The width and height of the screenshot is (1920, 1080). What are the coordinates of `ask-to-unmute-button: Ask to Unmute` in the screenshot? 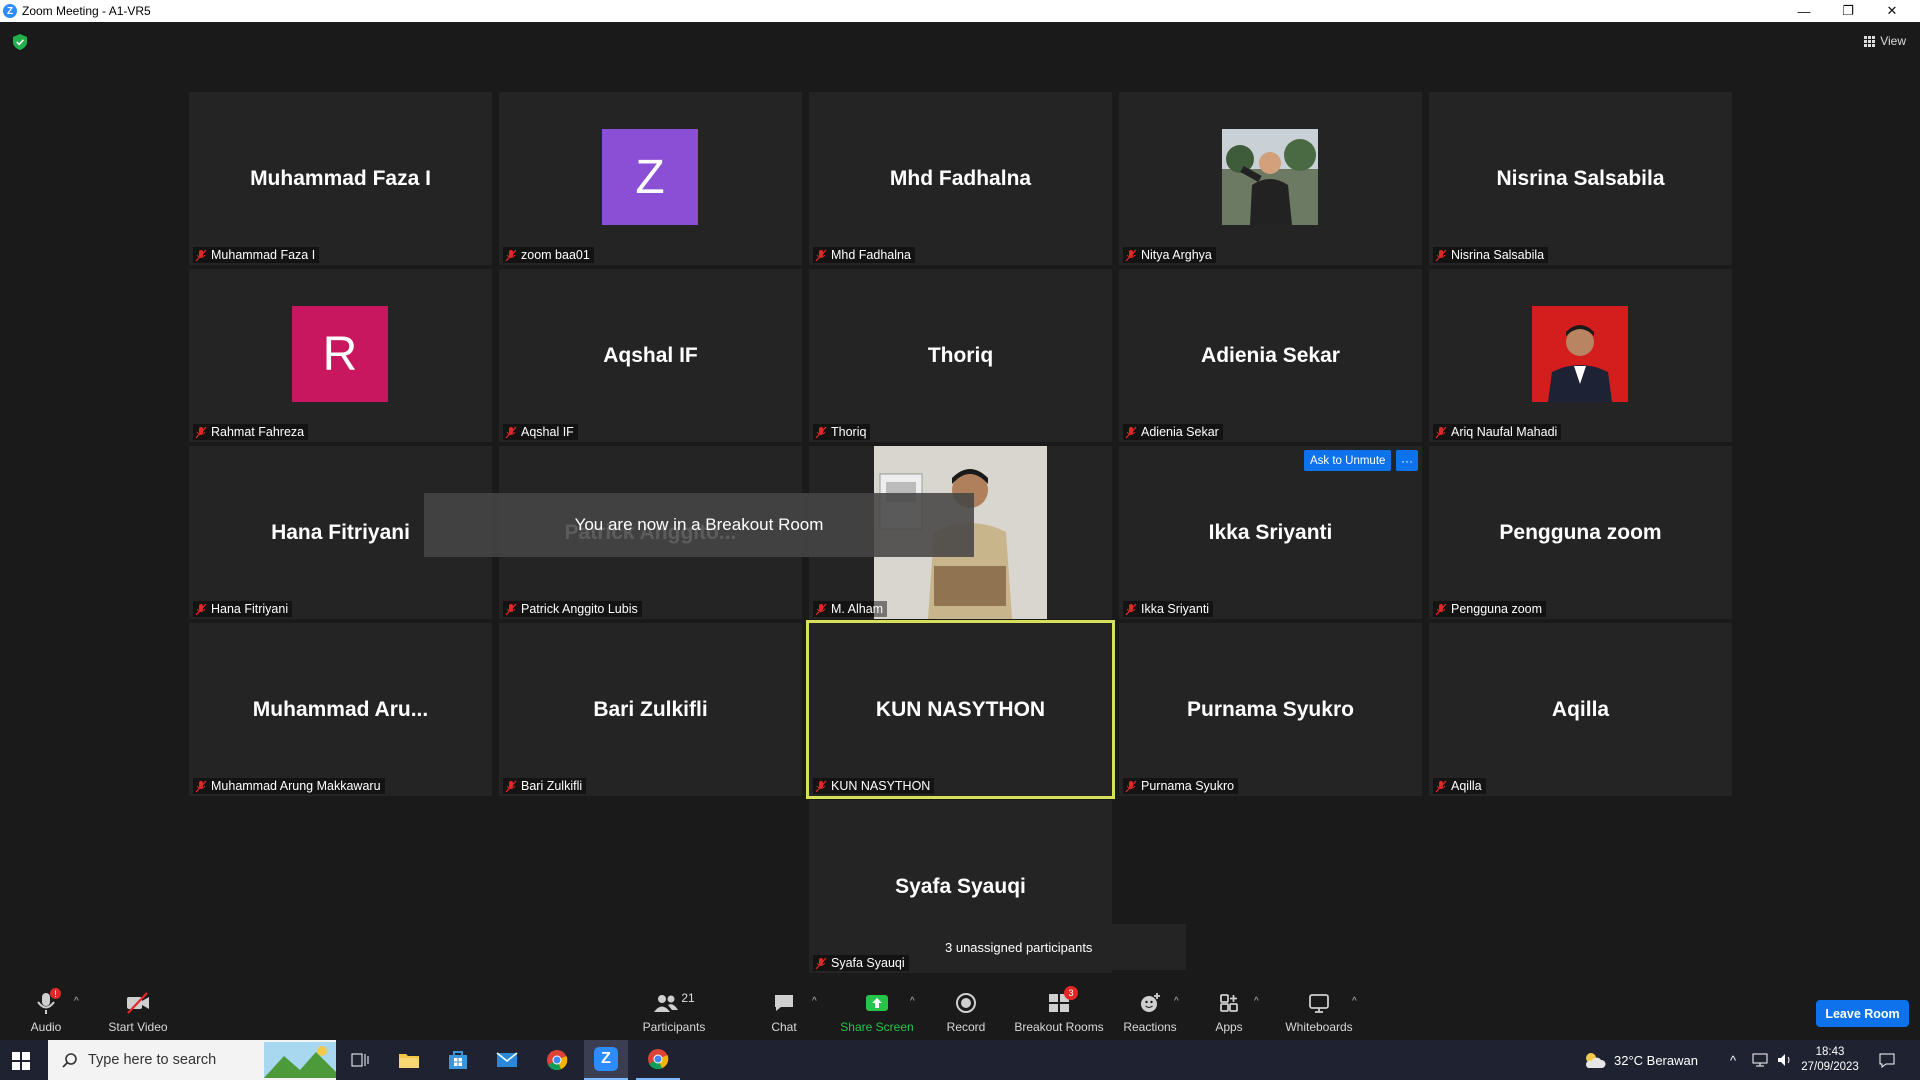 It's located at (1348, 460).